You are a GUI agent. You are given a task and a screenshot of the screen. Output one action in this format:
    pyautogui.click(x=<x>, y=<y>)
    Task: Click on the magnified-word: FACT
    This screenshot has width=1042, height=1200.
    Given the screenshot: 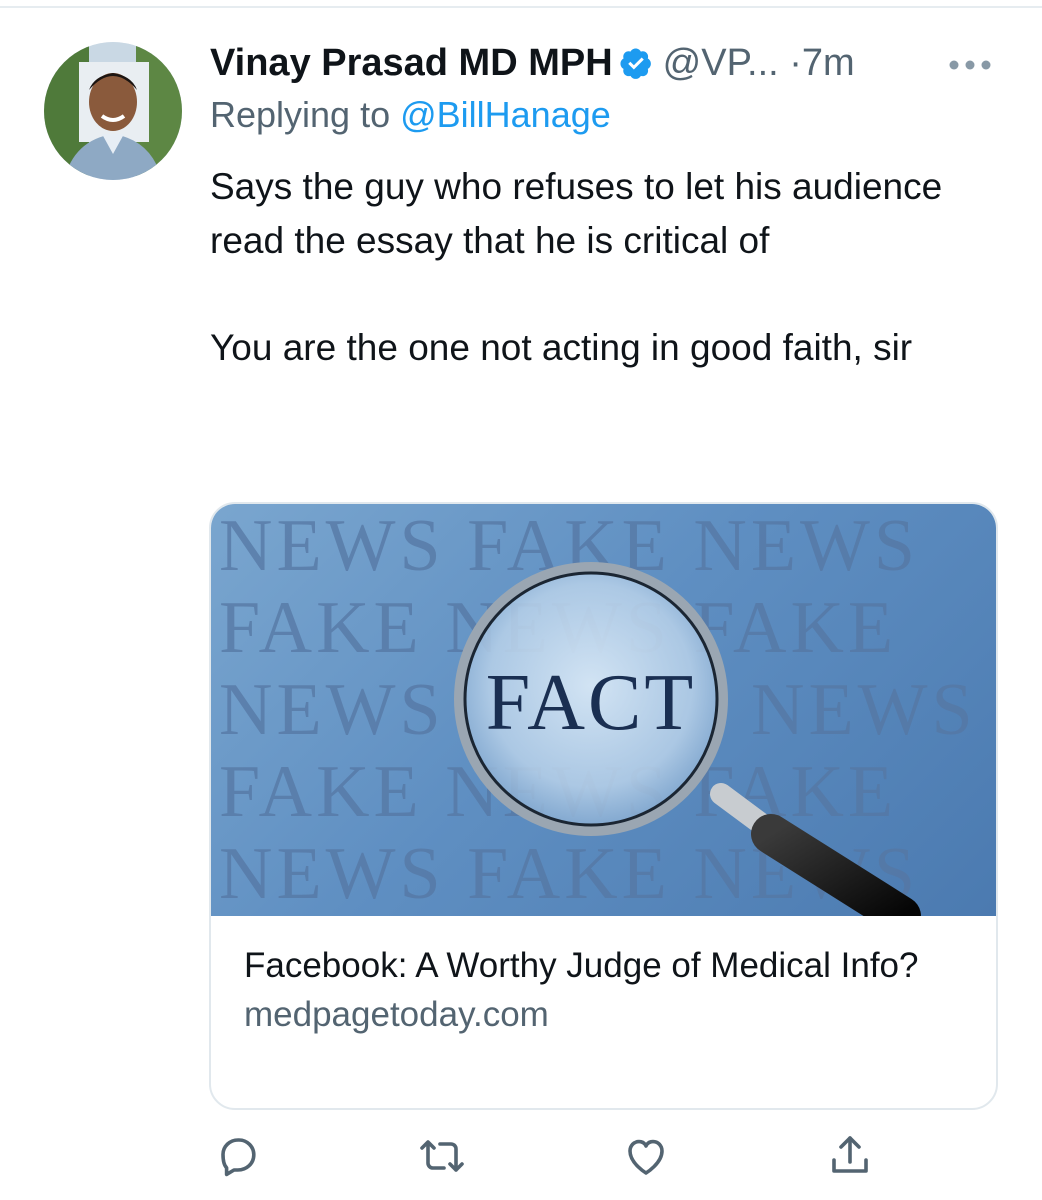 What is the action you would take?
    pyautogui.click(x=591, y=703)
    